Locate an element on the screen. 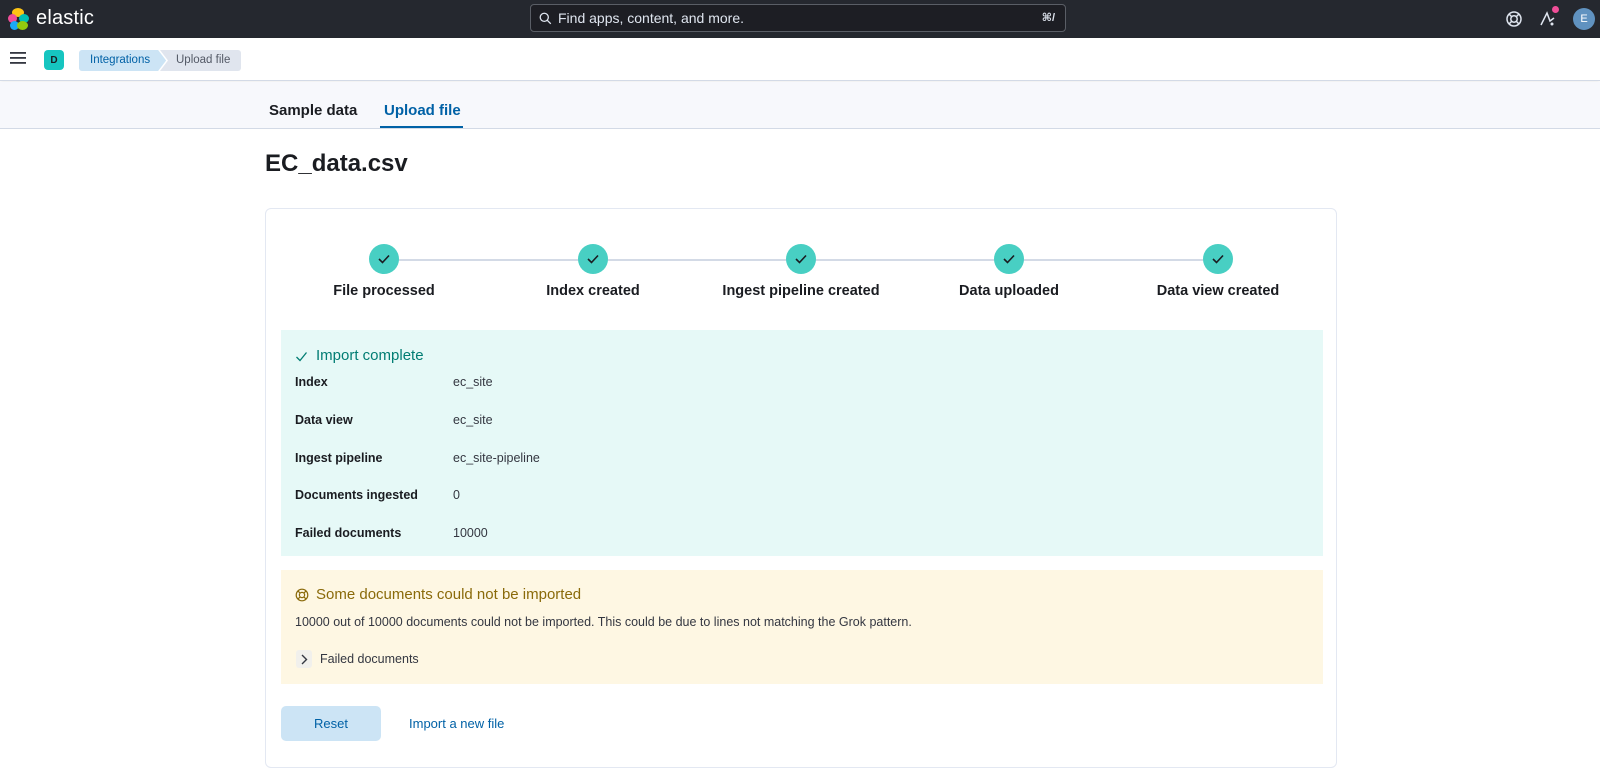  result-key-ingest-pipeline: Ingest pipeline is located at coordinates (339, 458).